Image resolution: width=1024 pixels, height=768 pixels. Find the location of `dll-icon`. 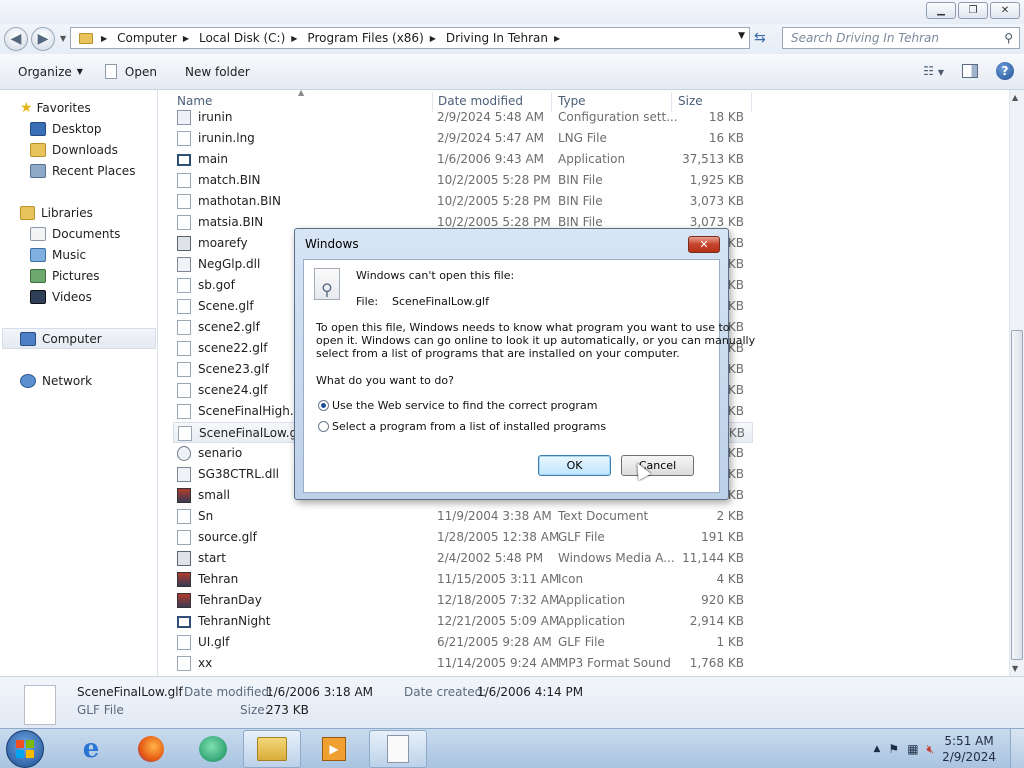

dll-icon is located at coordinates (184, 264).